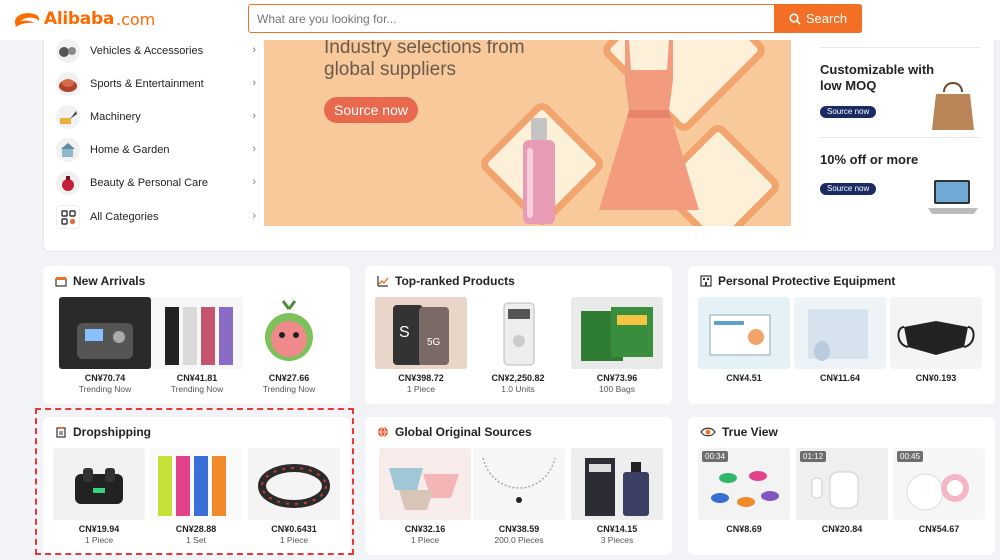  I want to click on product-price: CN¥14.15, so click(617, 529).